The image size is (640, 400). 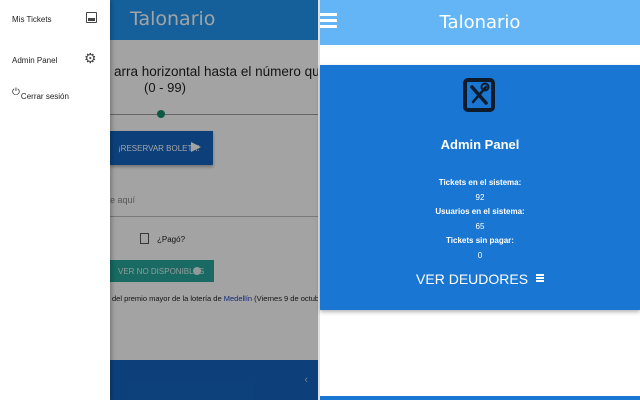 What do you see at coordinates (480, 211) in the screenshot?
I see `stat-users-label: Usuarios en el sistema:` at bounding box center [480, 211].